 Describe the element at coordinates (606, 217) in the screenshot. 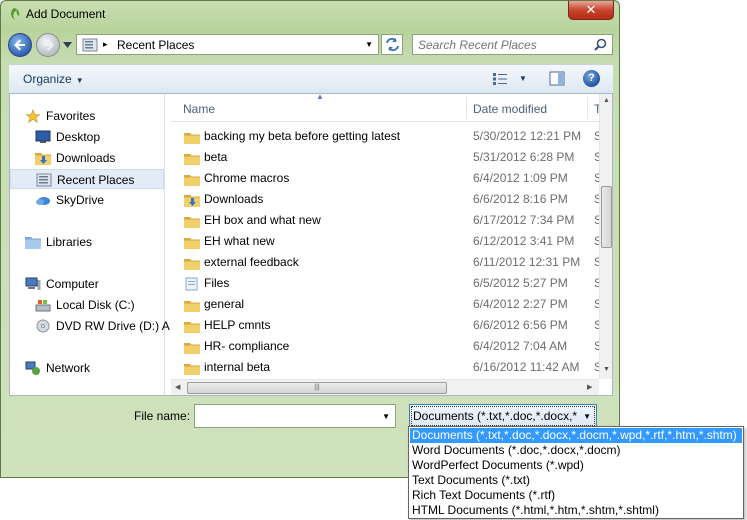

I see `vertical-scroll-thumb` at that location.